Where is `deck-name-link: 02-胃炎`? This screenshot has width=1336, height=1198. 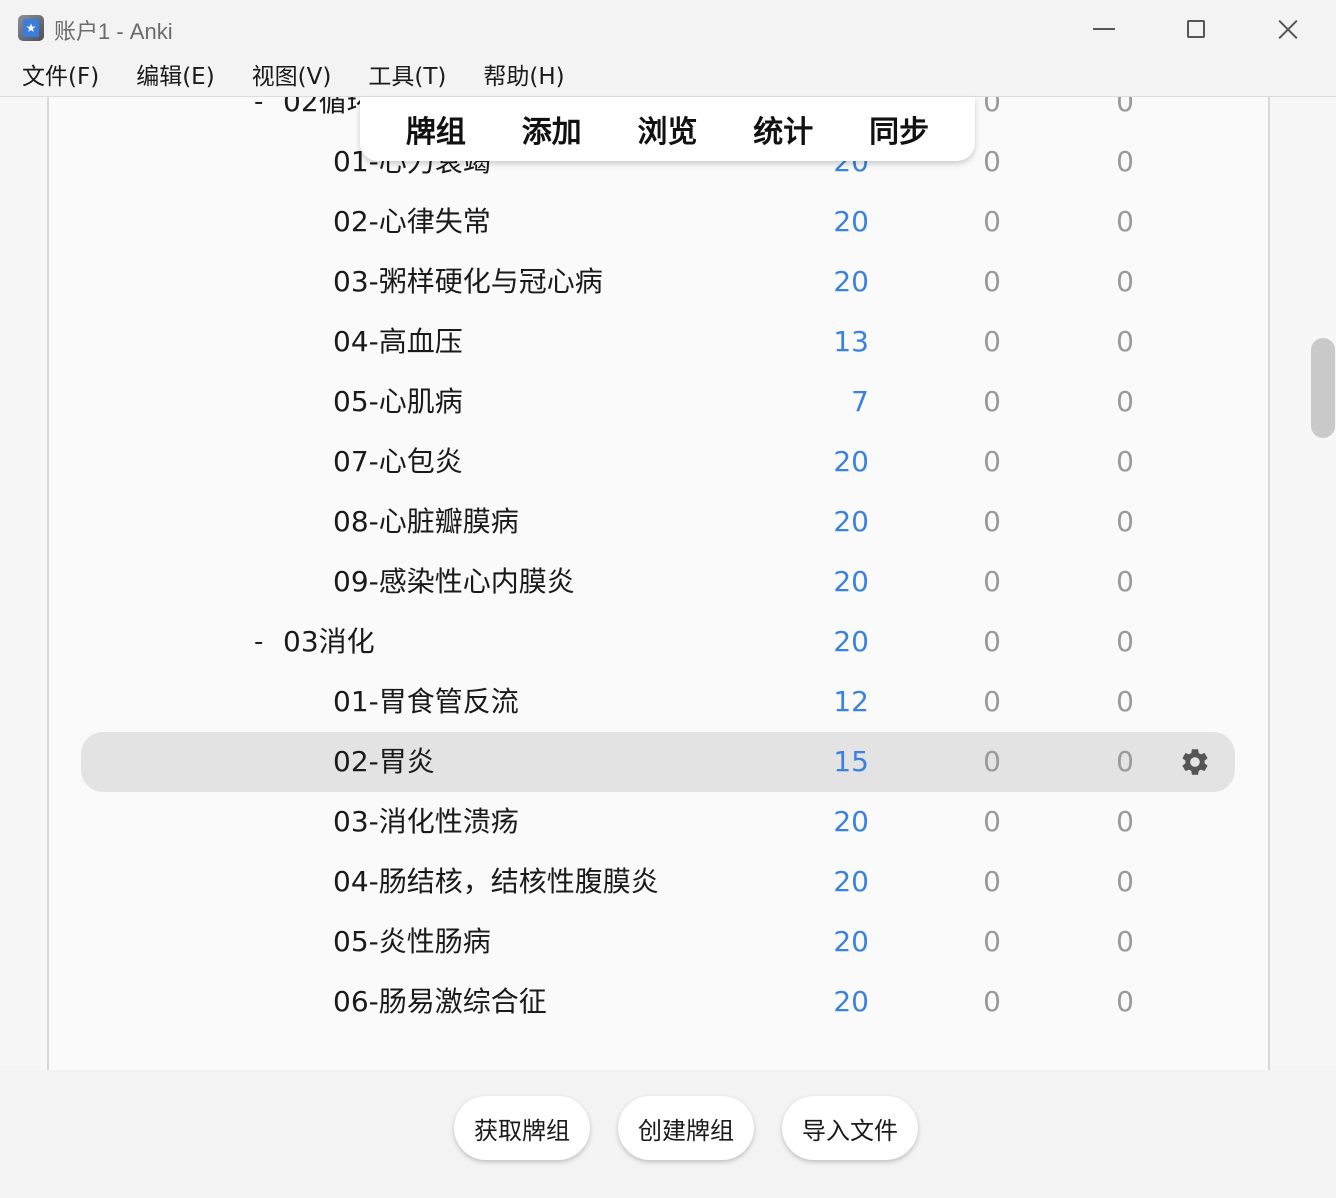 deck-name-link: 02-胃炎 is located at coordinates (384, 762).